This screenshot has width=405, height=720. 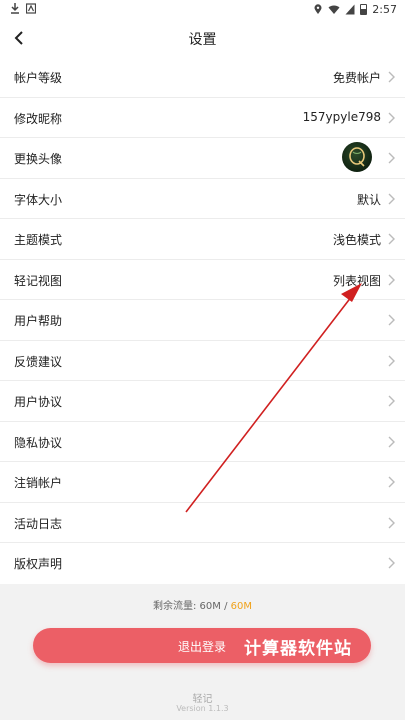 I want to click on setting-label: 帐户等级, so click(x=38, y=78).